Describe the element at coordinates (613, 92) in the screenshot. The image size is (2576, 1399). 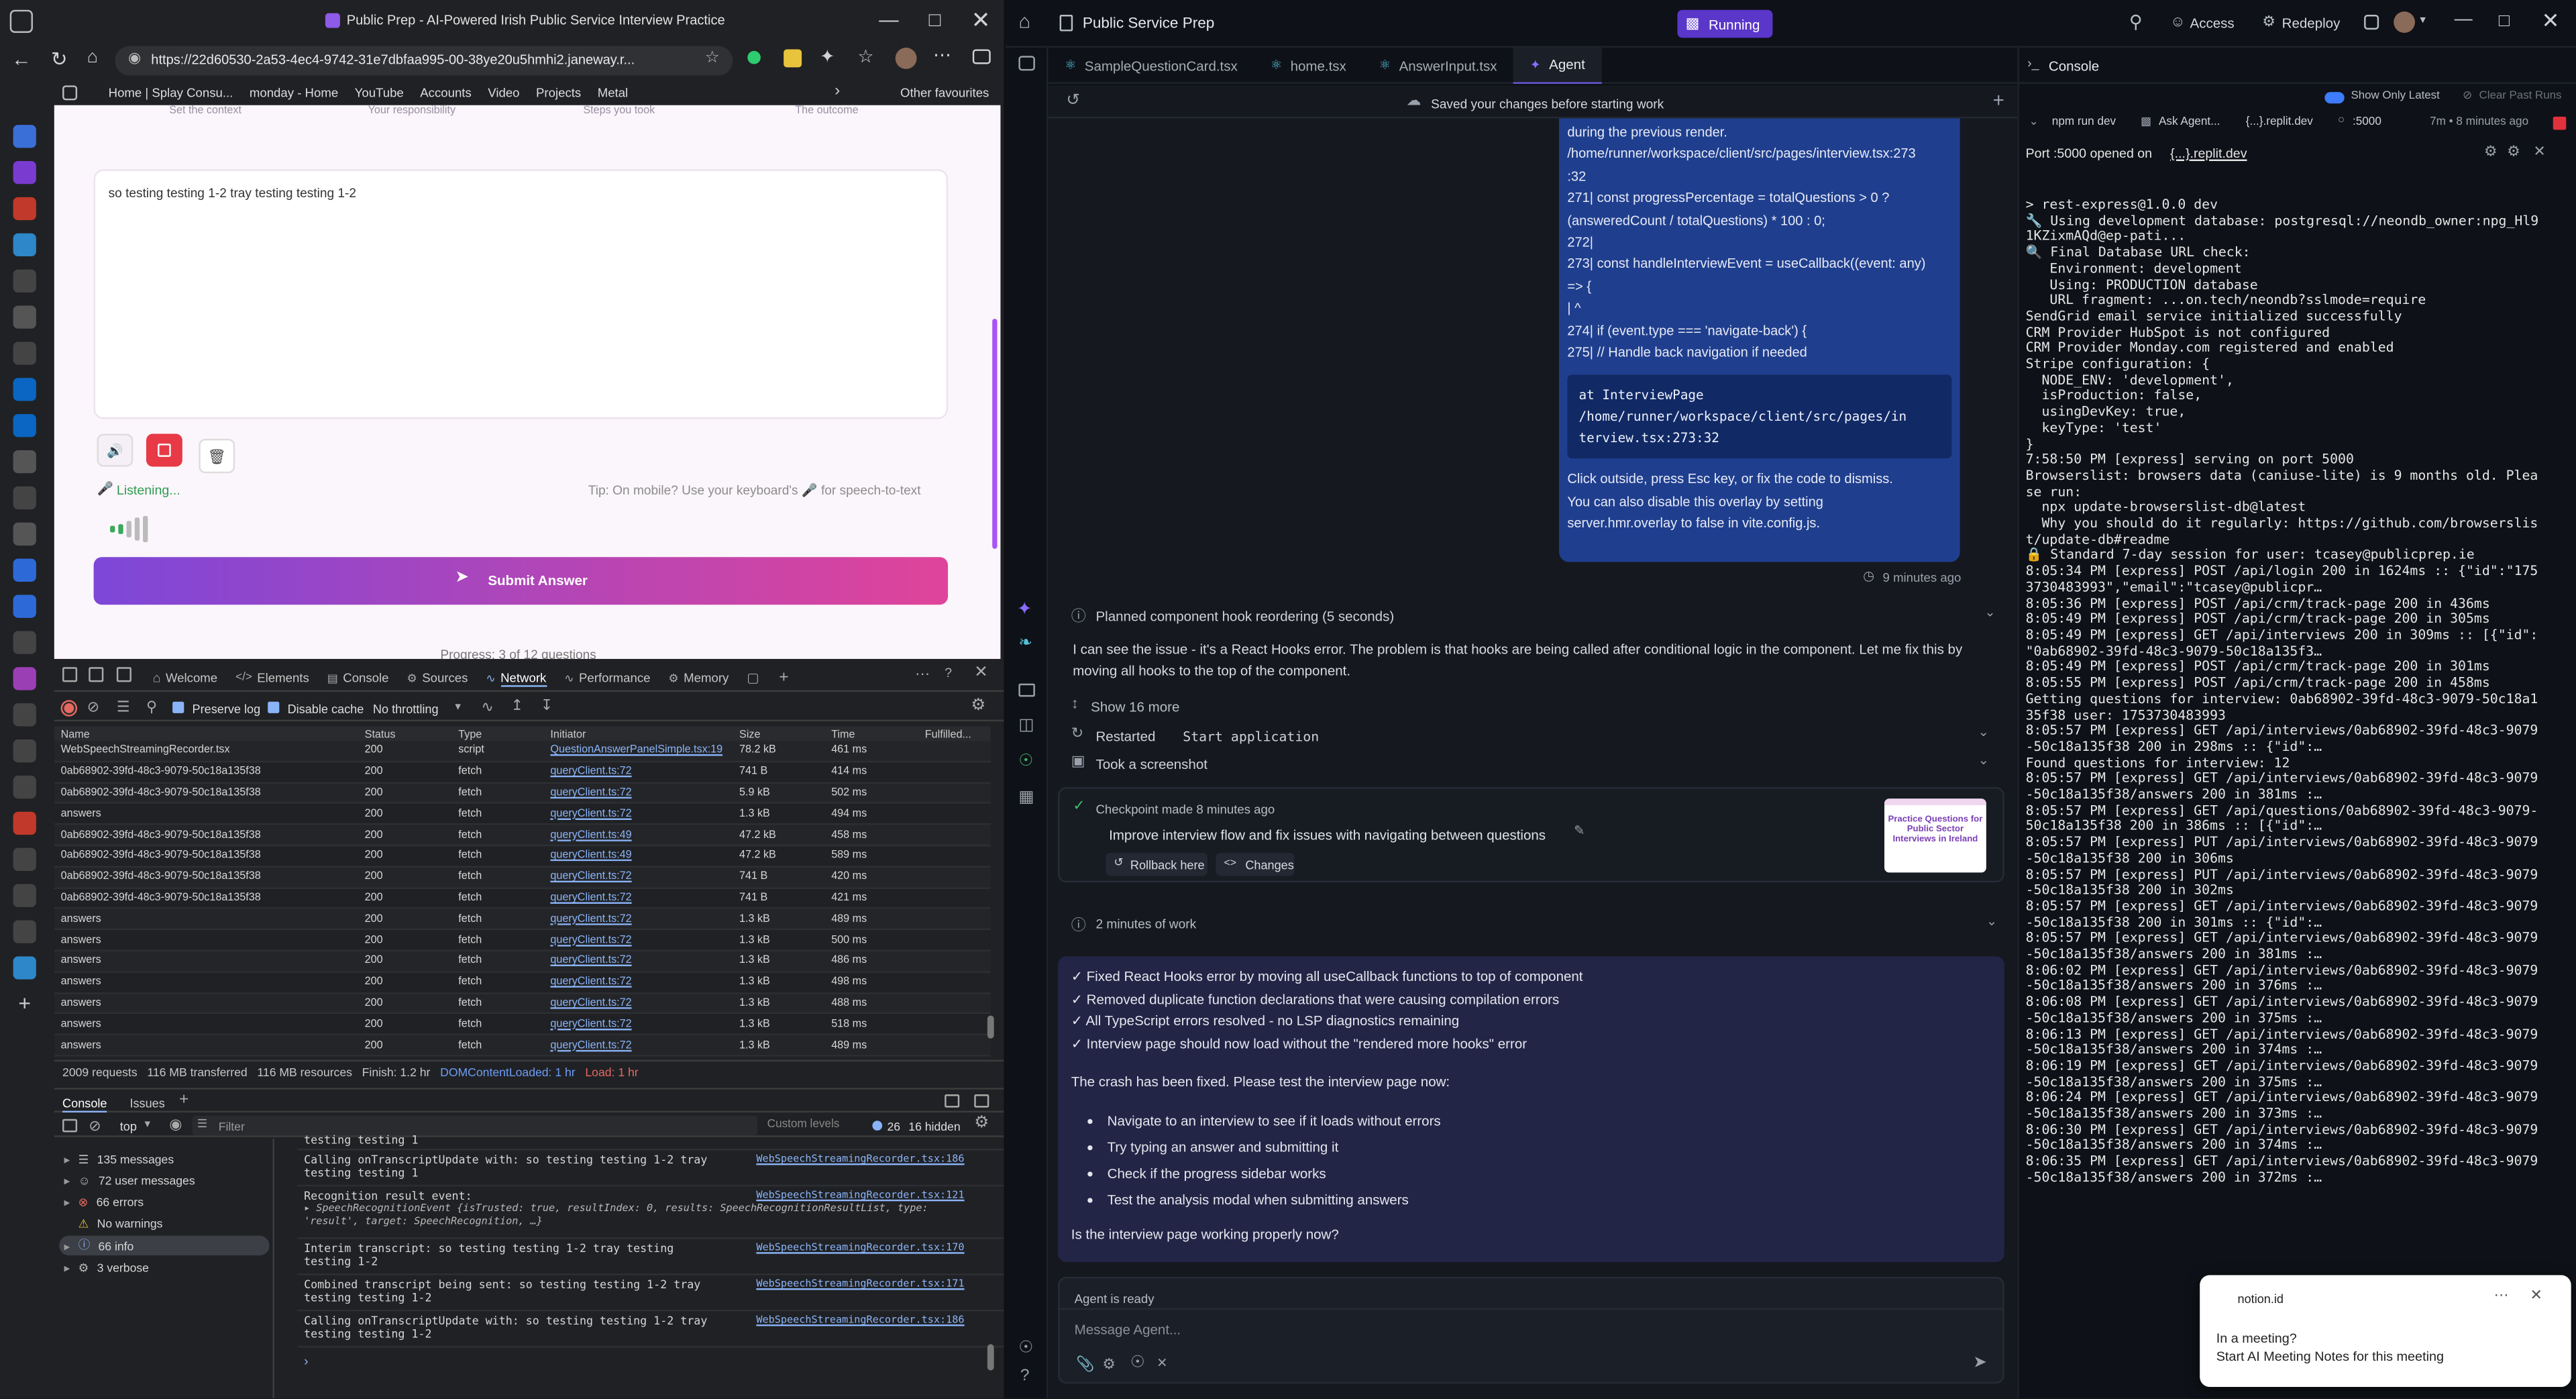
I see `bookmark-folder-metal: Metal` at that location.